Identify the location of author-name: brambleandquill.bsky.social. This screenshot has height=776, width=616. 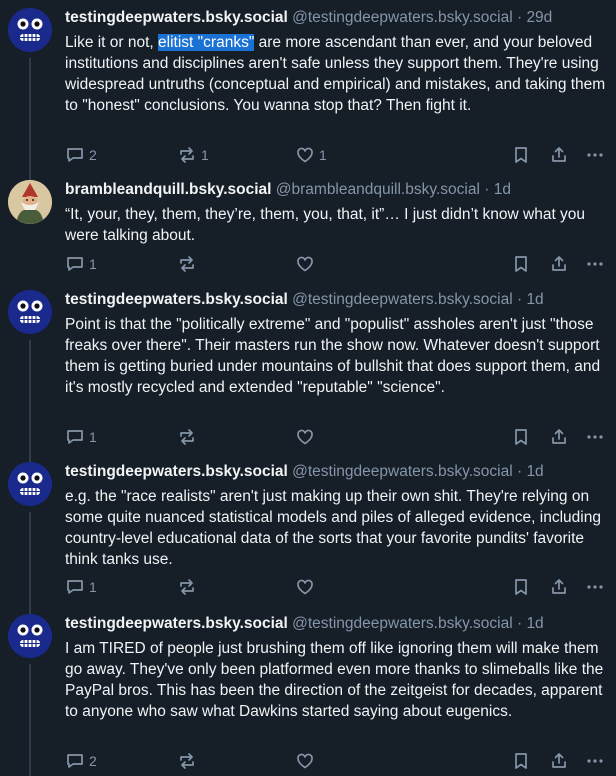
(168, 189).